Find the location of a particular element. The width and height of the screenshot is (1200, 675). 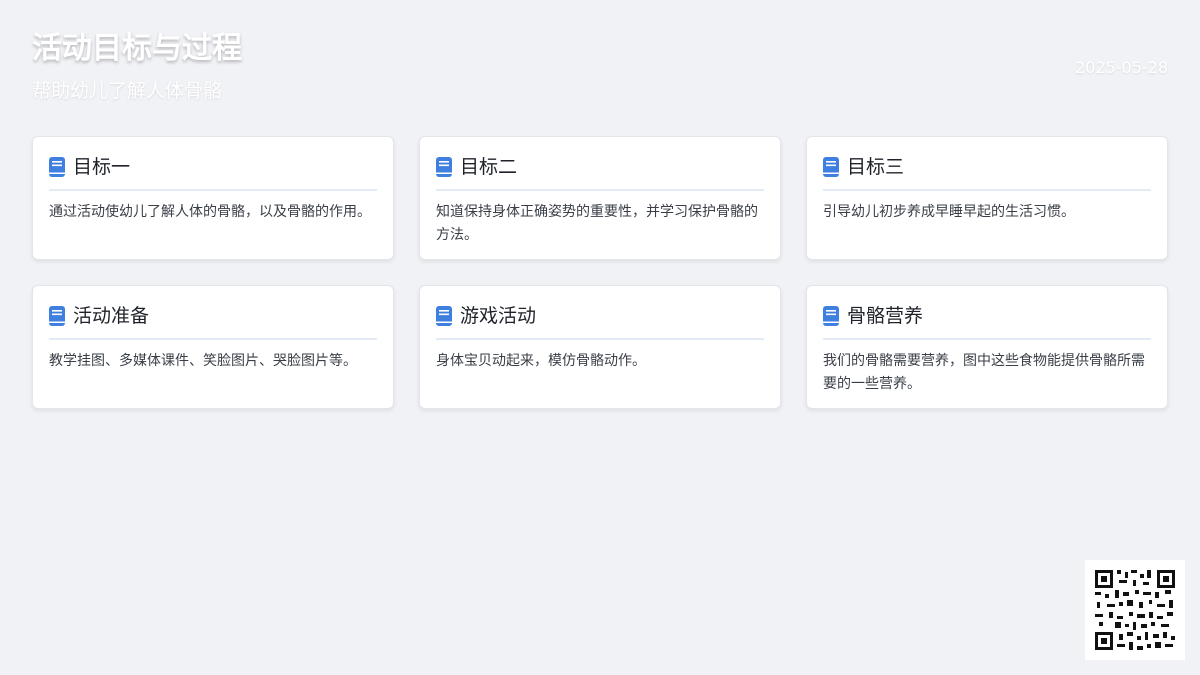

card-goal-3: 目标三 引导幼儿初步养成早睡早起的生活习惯。 is located at coordinates (987, 198).